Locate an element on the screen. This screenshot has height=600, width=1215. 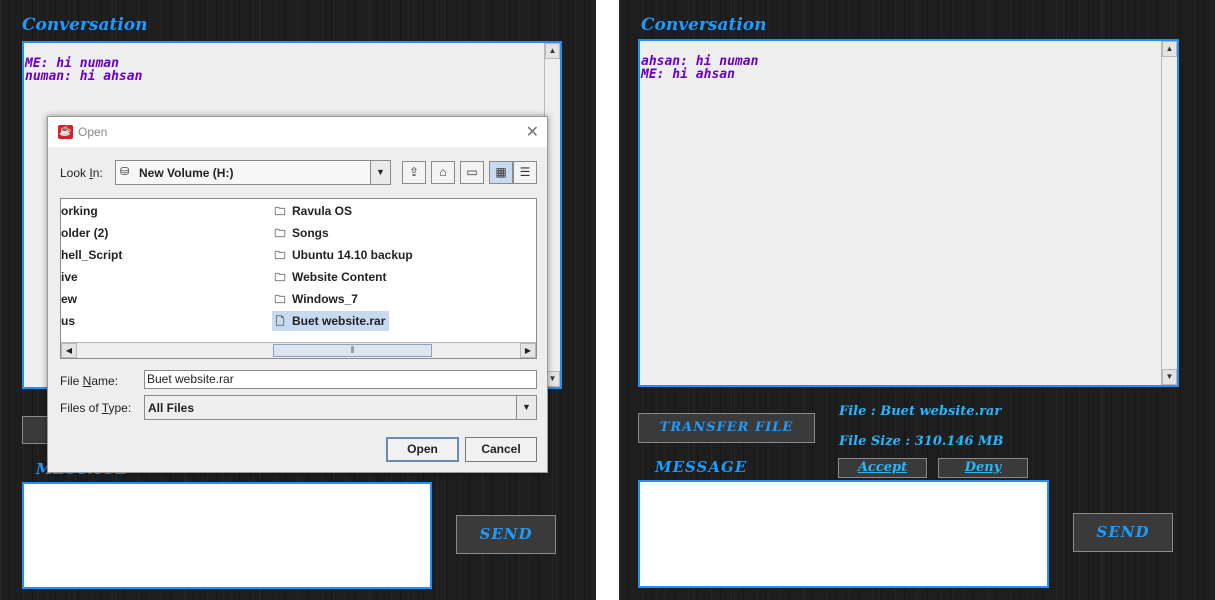
java-app-icon: ☕ is located at coordinates (65, 132).